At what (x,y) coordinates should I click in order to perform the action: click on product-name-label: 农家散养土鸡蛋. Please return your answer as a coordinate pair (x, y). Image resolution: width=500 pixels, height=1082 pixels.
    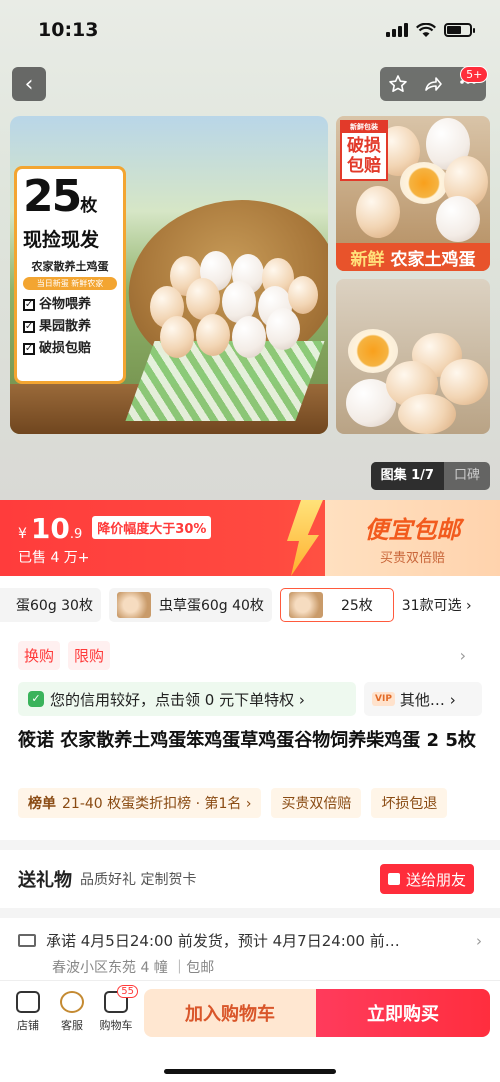
    Looking at the image, I should click on (70, 266).